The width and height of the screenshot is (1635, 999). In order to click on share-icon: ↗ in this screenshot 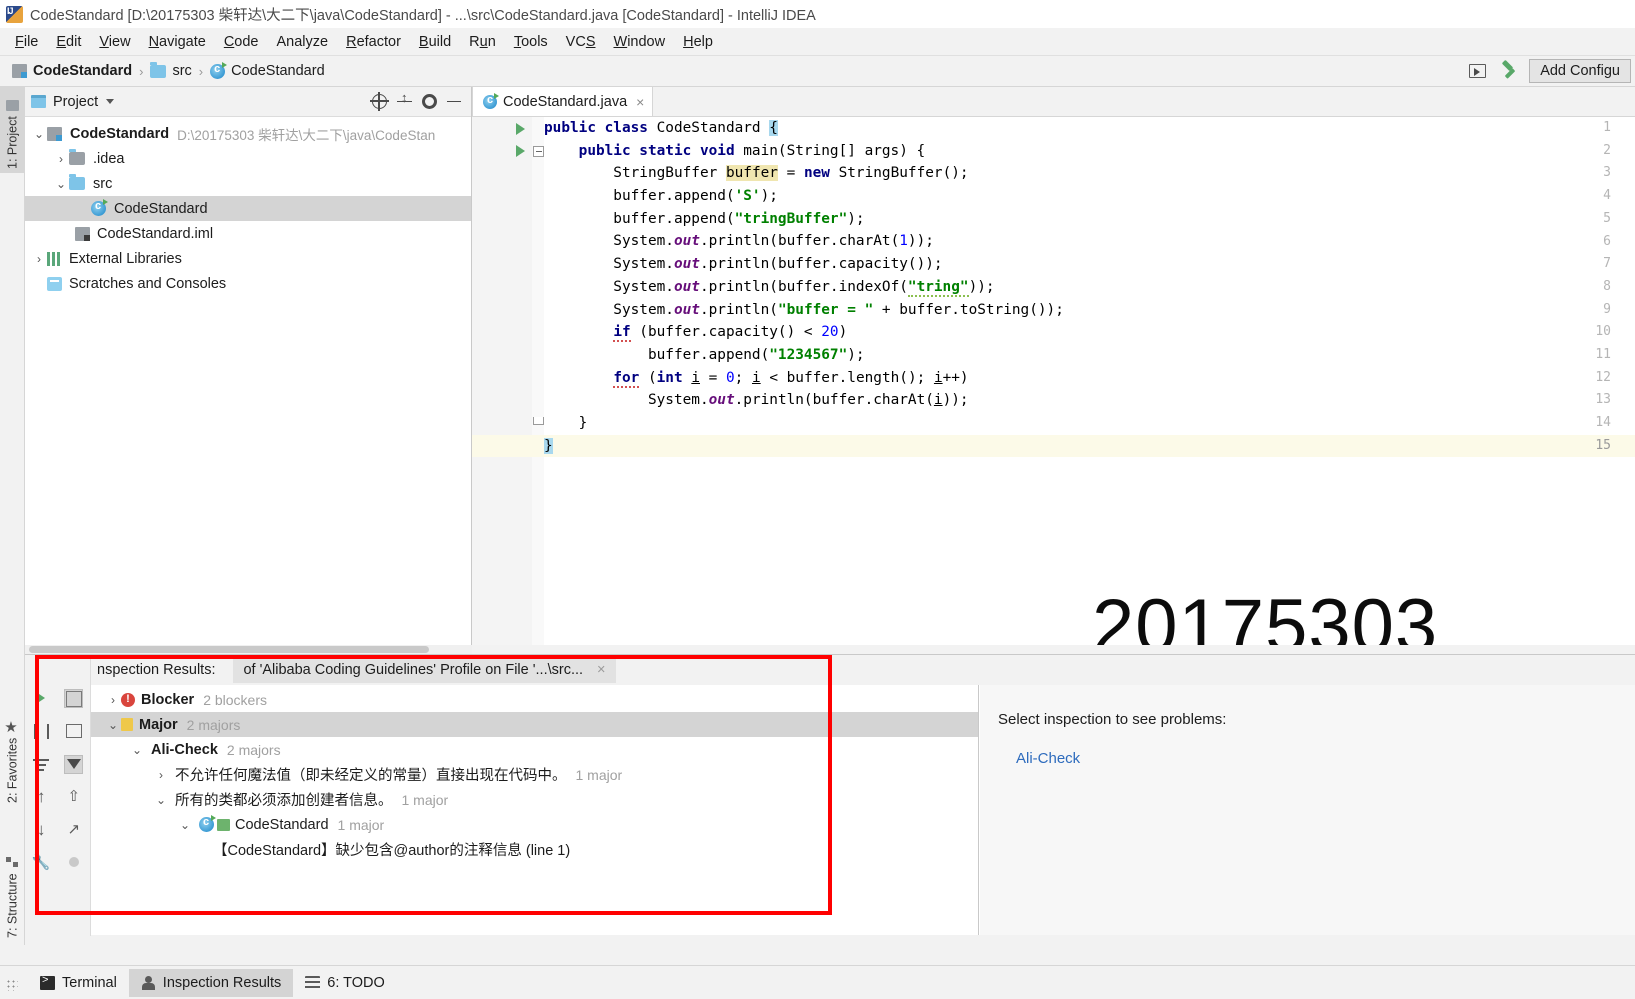, I will do `click(73, 830)`.